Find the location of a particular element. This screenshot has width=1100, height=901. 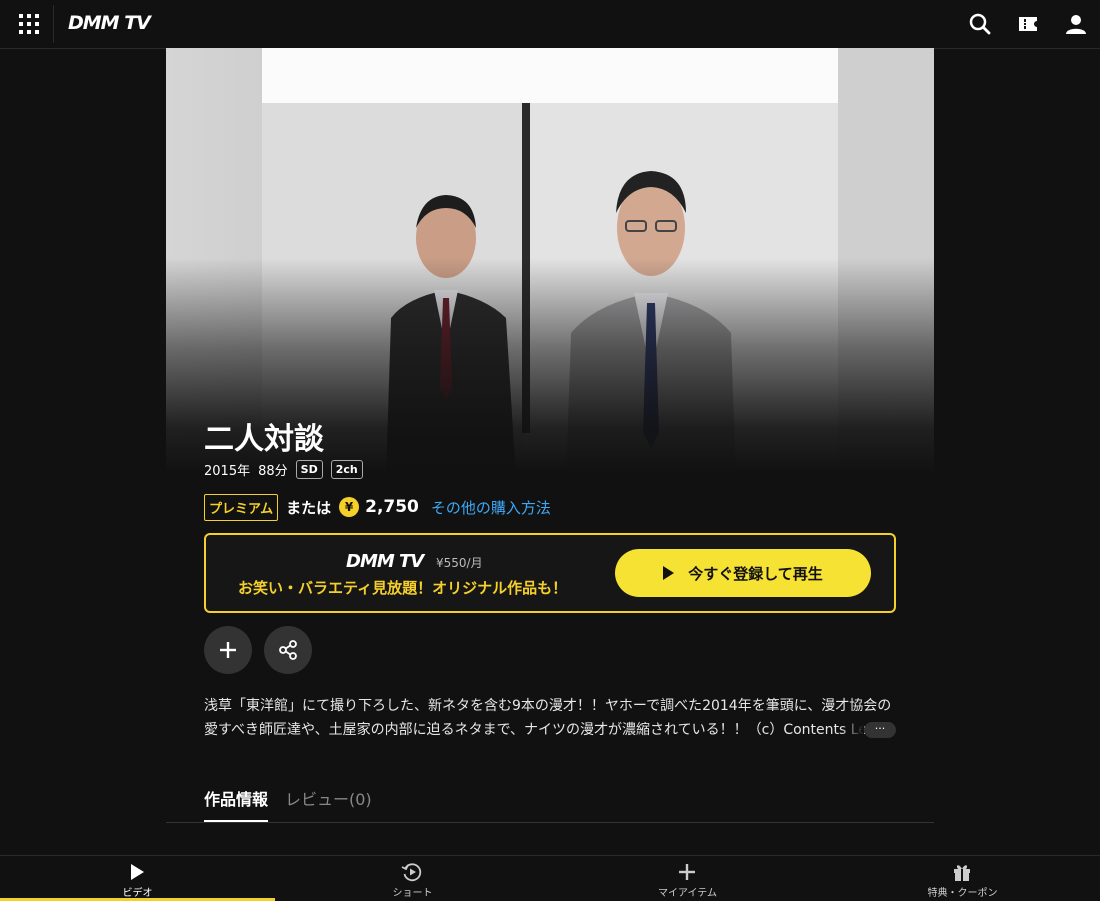

other-purchase-methods-link: その他の購入方法 is located at coordinates (491, 507).